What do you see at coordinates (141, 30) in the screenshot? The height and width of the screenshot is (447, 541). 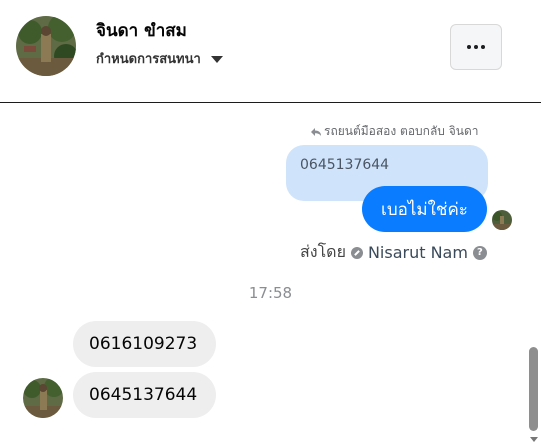 I see `contact-name: จินดา ขำสม` at bounding box center [141, 30].